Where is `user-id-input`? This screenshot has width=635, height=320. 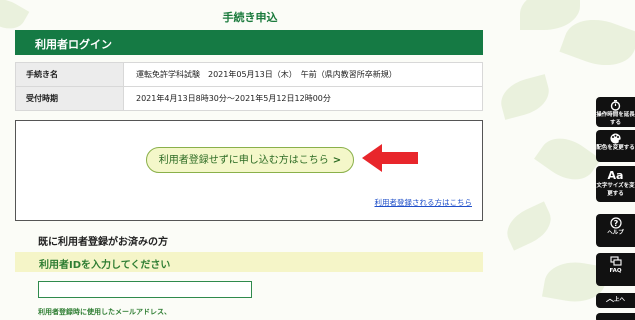
user-id-input is located at coordinates (145, 289).